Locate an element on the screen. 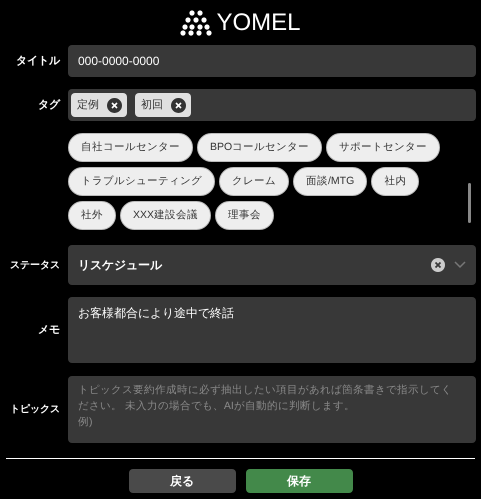  tag-option: BPOコールセンター is located at coordinates (259, 147).